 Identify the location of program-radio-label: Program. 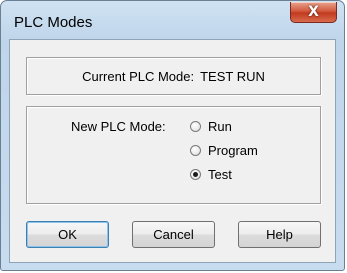
(233, 150).